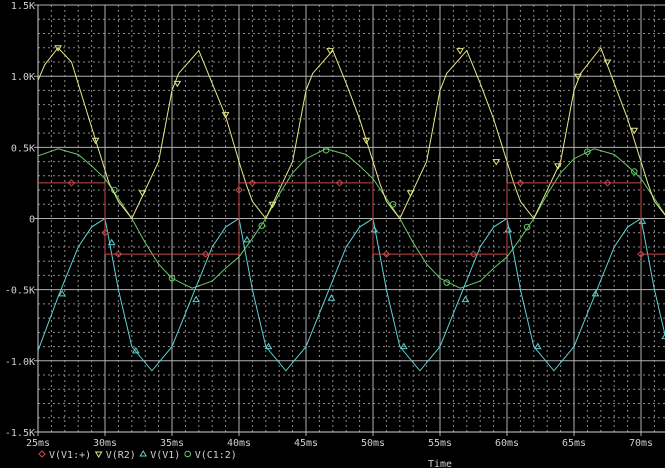 The height and width of the screenshot is (468, 665). Describe the element at coordinates (440, 443) in the screenshot. I see `x-tick-label: 55ms` at that location.